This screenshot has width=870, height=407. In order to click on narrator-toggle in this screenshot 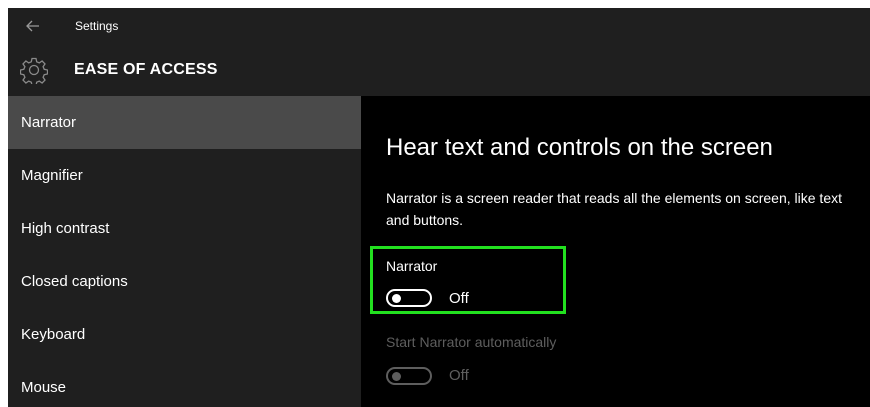, I will do `click(409, 298)`.